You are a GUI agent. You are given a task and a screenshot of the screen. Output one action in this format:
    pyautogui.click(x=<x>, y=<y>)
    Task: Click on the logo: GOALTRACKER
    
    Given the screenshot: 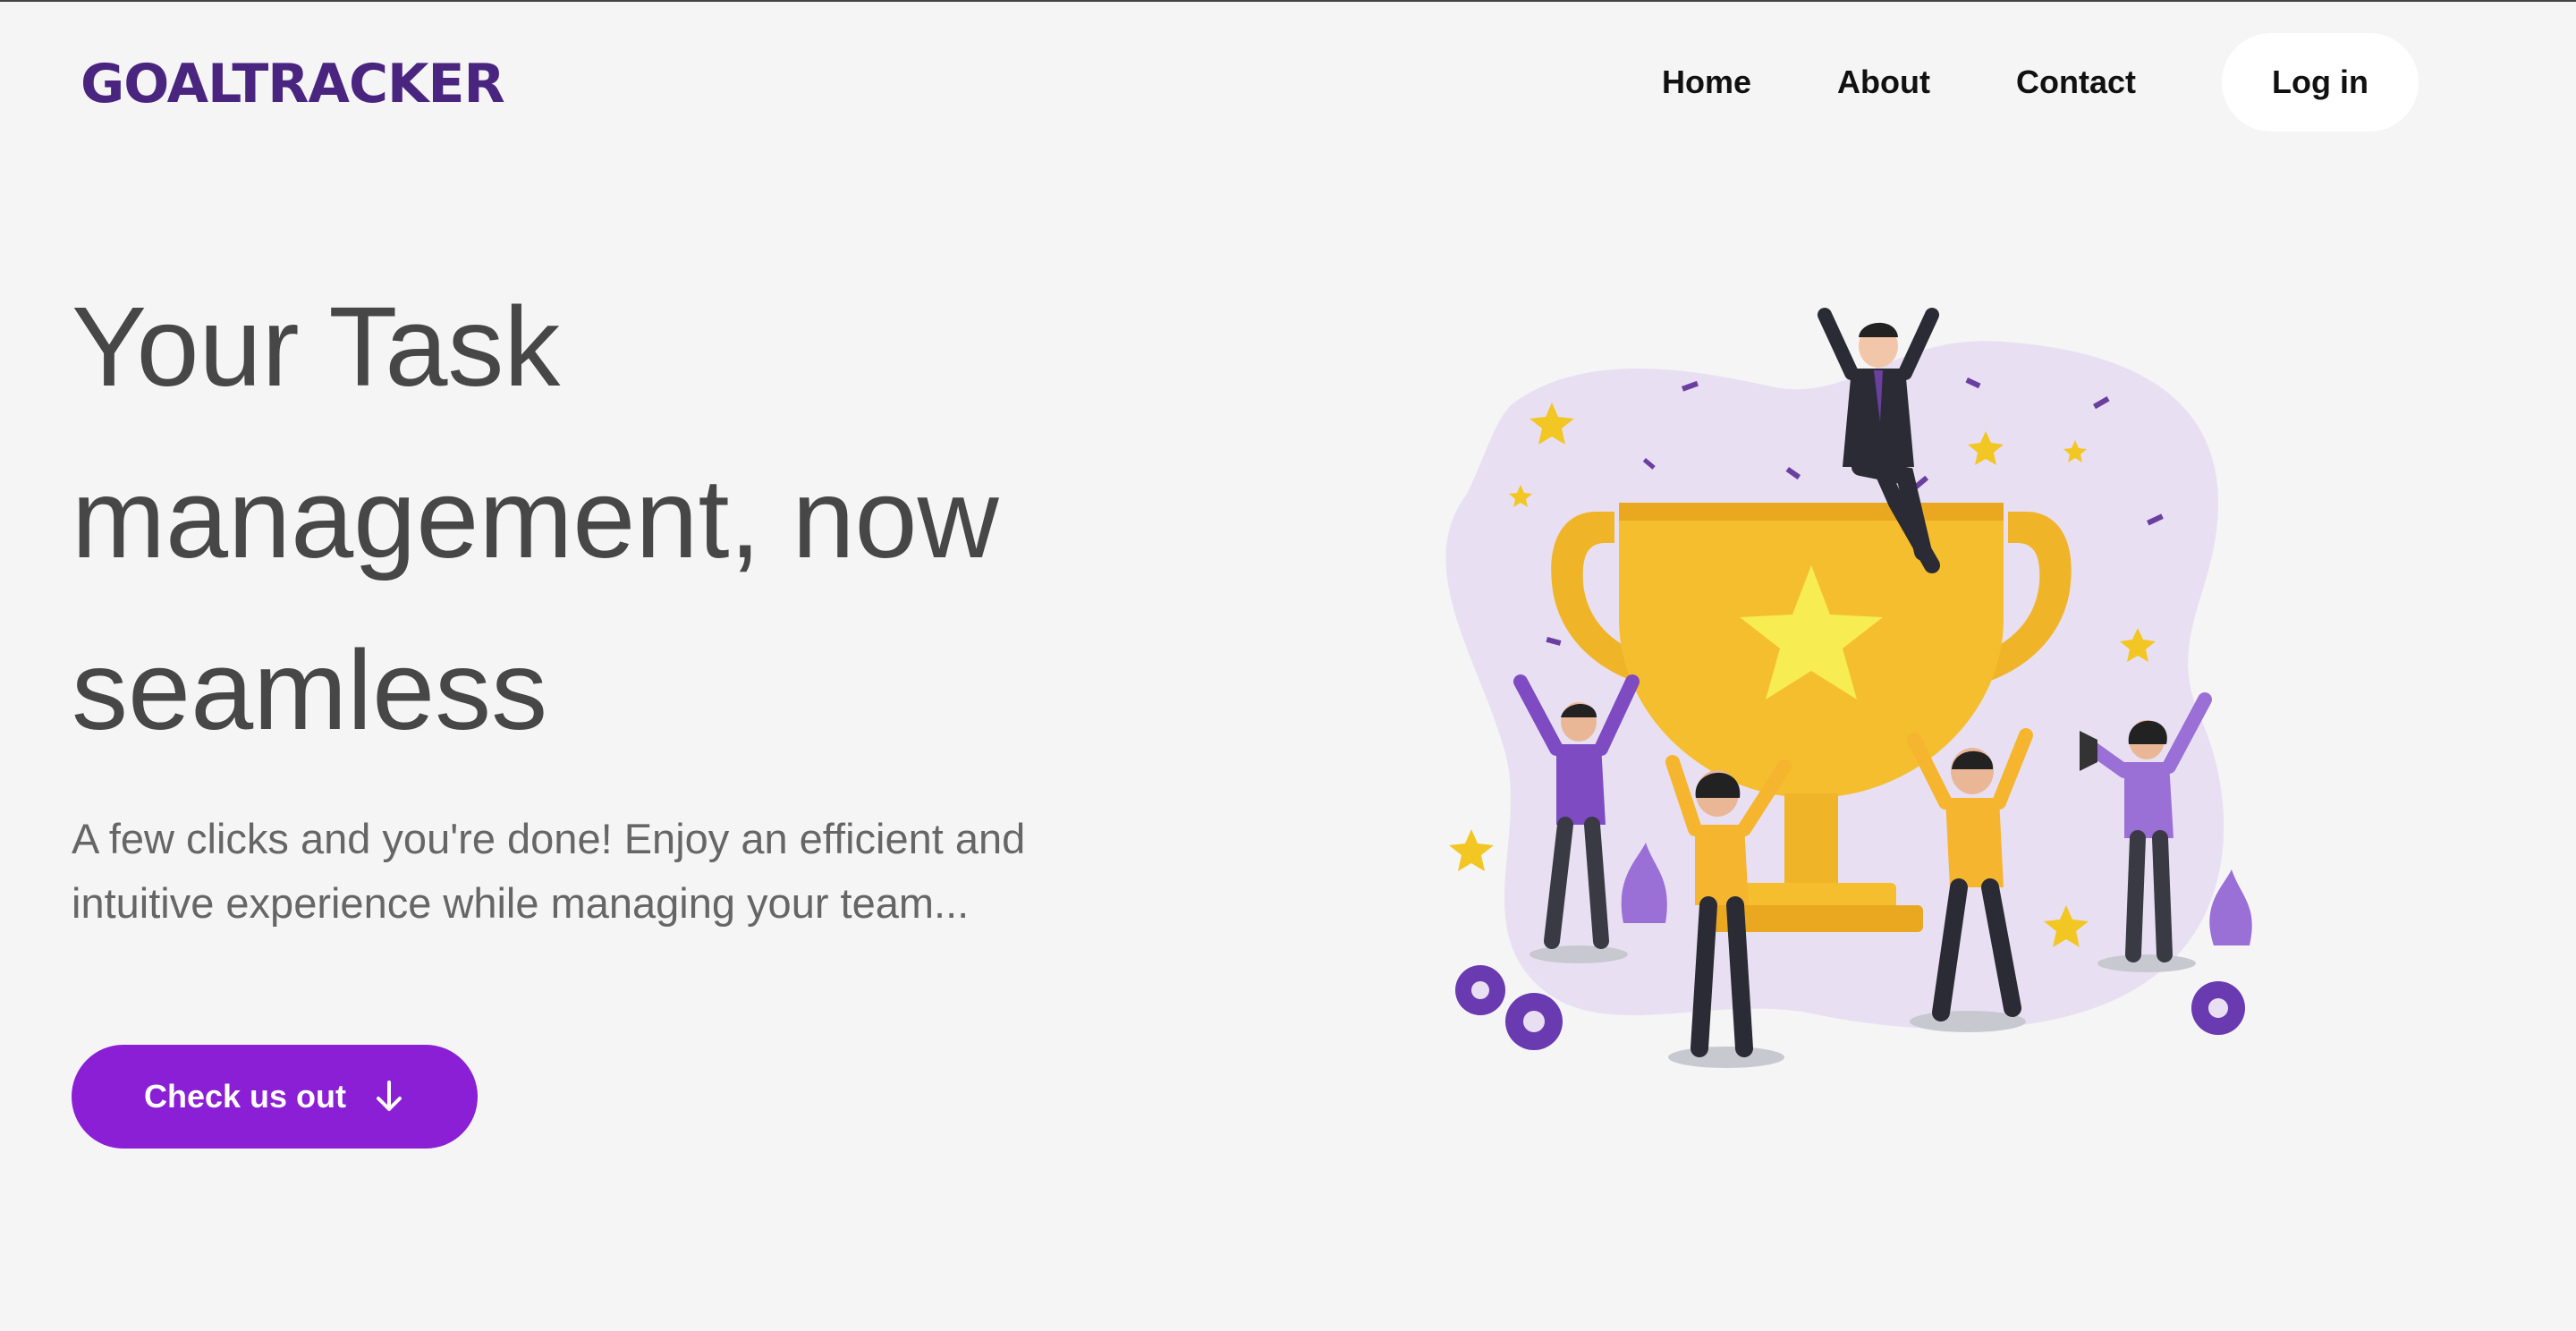 What is the action you would take?
    pyautogui.click(x=292, y=84)
    